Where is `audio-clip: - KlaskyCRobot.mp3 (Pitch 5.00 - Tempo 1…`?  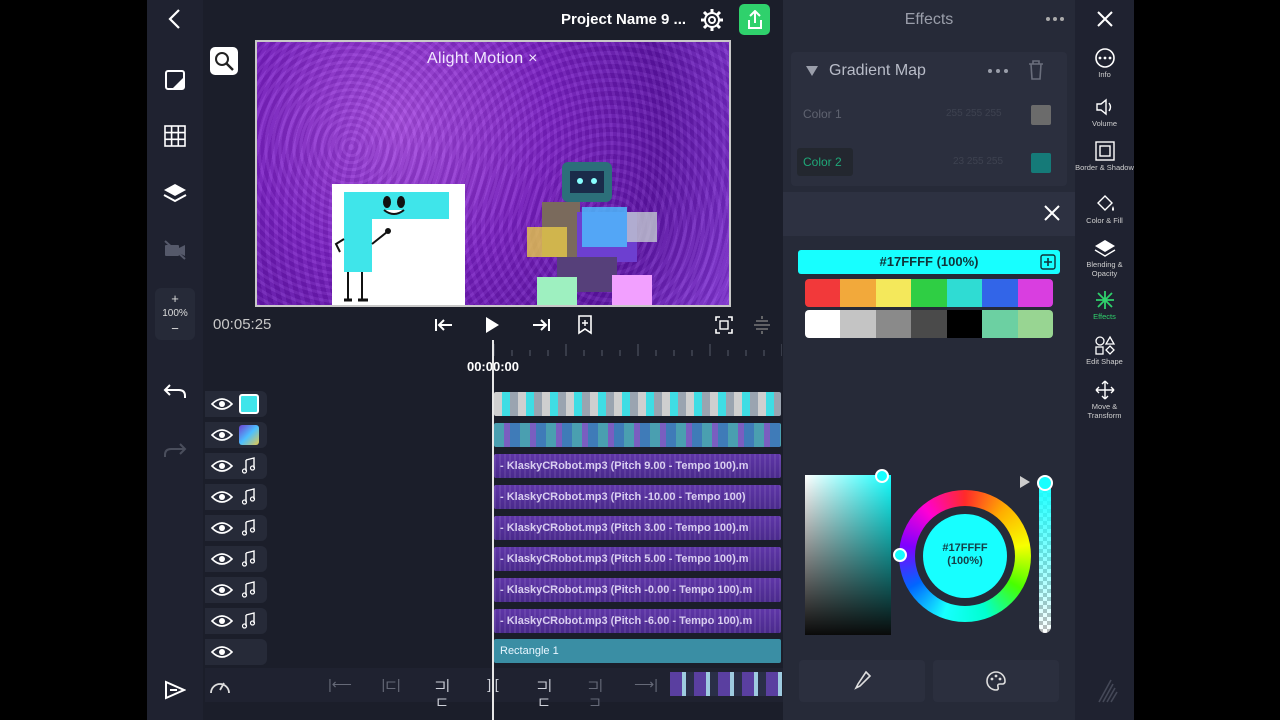
audio-clip: - KlaskyCRobot.mp3 (Pitch 5.00 - Tempo 1… is located at coordinates (637, 559).